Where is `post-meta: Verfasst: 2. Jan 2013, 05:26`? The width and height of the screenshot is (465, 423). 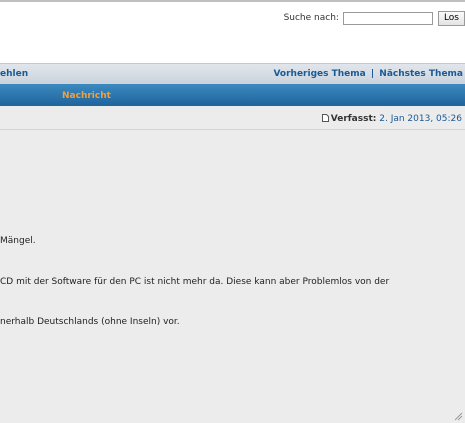 post-meta: Verfasst: 2. Jan 2013, 05:26 is located at coordinates (391, 119).